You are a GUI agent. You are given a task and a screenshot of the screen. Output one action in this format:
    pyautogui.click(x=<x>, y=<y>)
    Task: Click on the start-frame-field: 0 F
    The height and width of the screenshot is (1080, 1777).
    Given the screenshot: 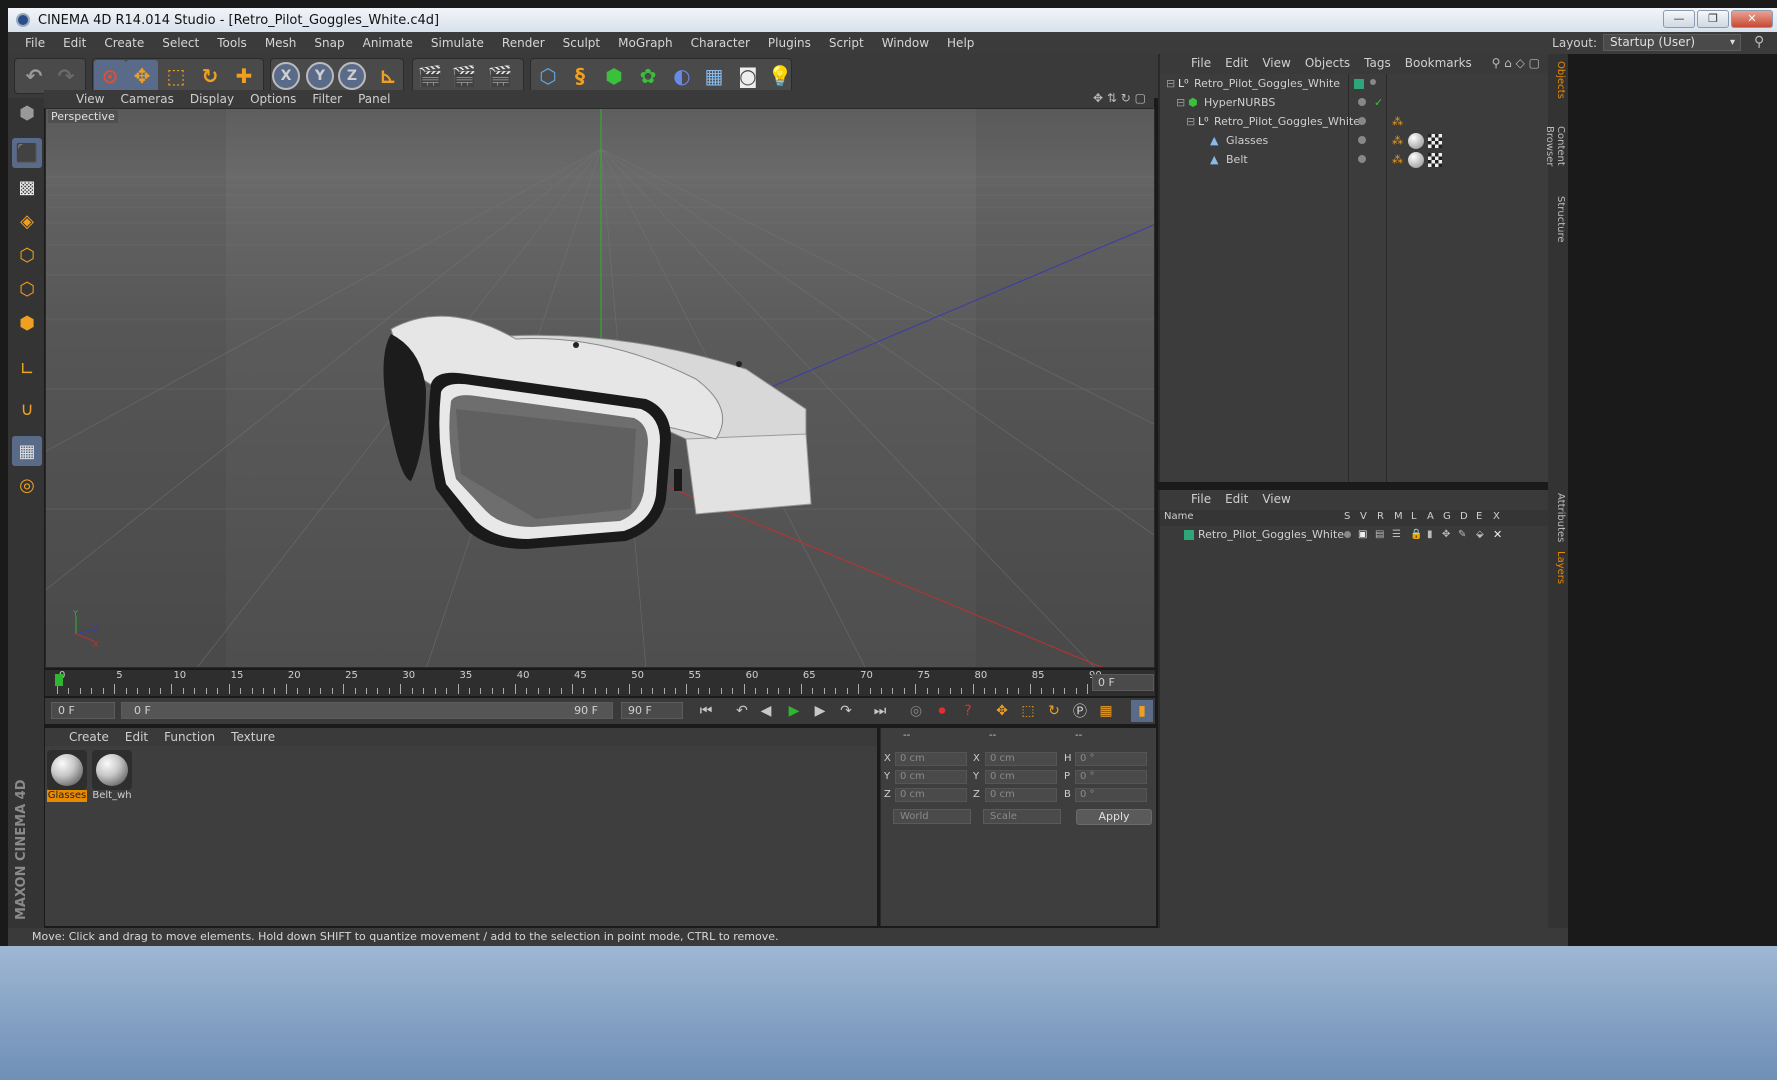 What is the action you would take?
    pyautogui.click(x=83, y=710)
    